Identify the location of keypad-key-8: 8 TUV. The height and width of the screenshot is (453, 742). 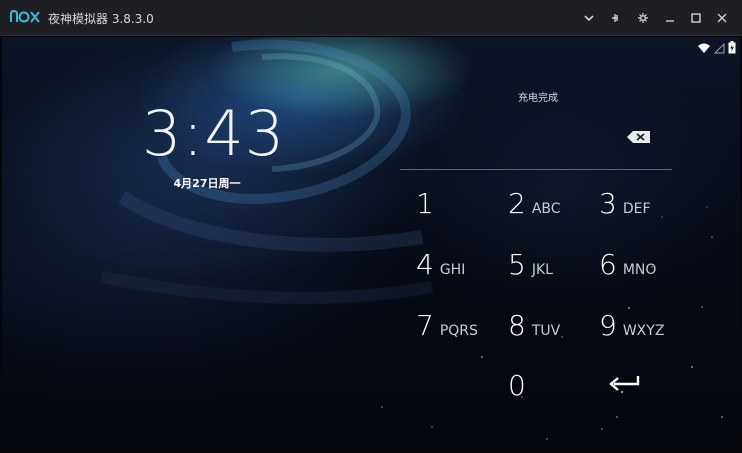
(534, 326).